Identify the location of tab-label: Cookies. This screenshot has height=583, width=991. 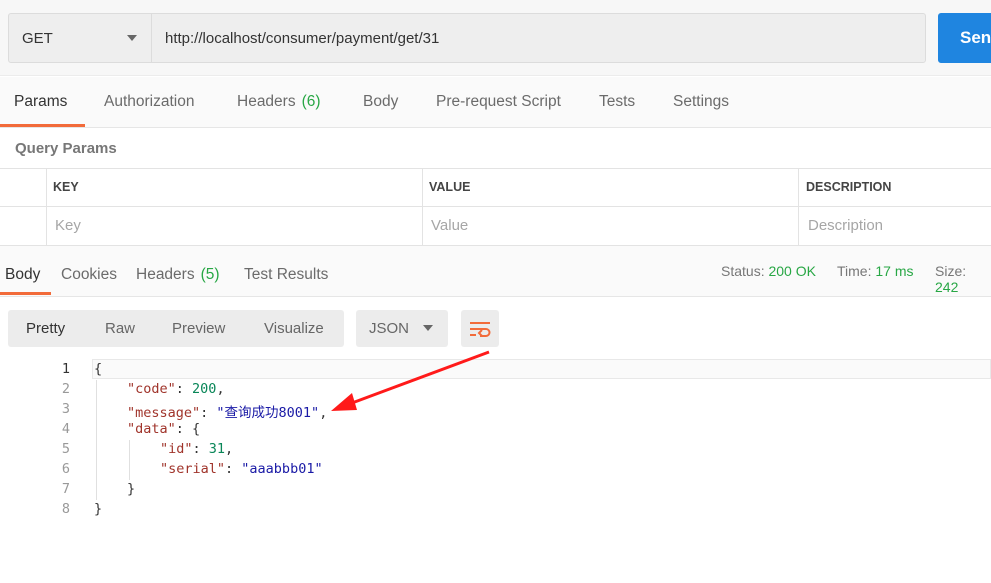
(89, 274).